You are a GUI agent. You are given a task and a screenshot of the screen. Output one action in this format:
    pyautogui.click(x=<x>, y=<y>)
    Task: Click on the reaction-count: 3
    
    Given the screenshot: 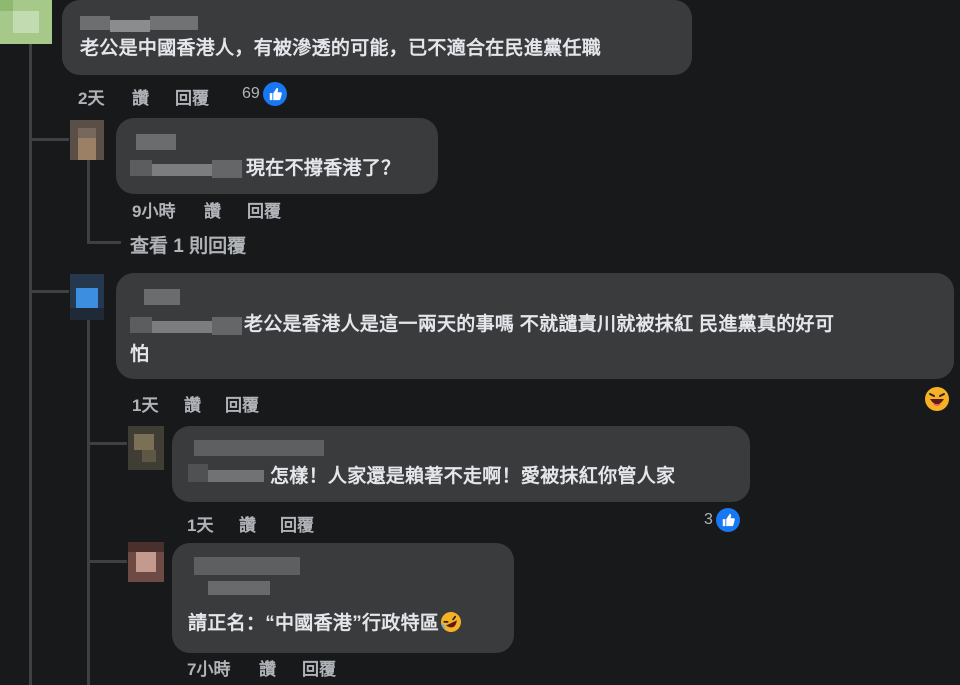 What is the action you would take?
    pyautogui.click(x=722, y=520)
    